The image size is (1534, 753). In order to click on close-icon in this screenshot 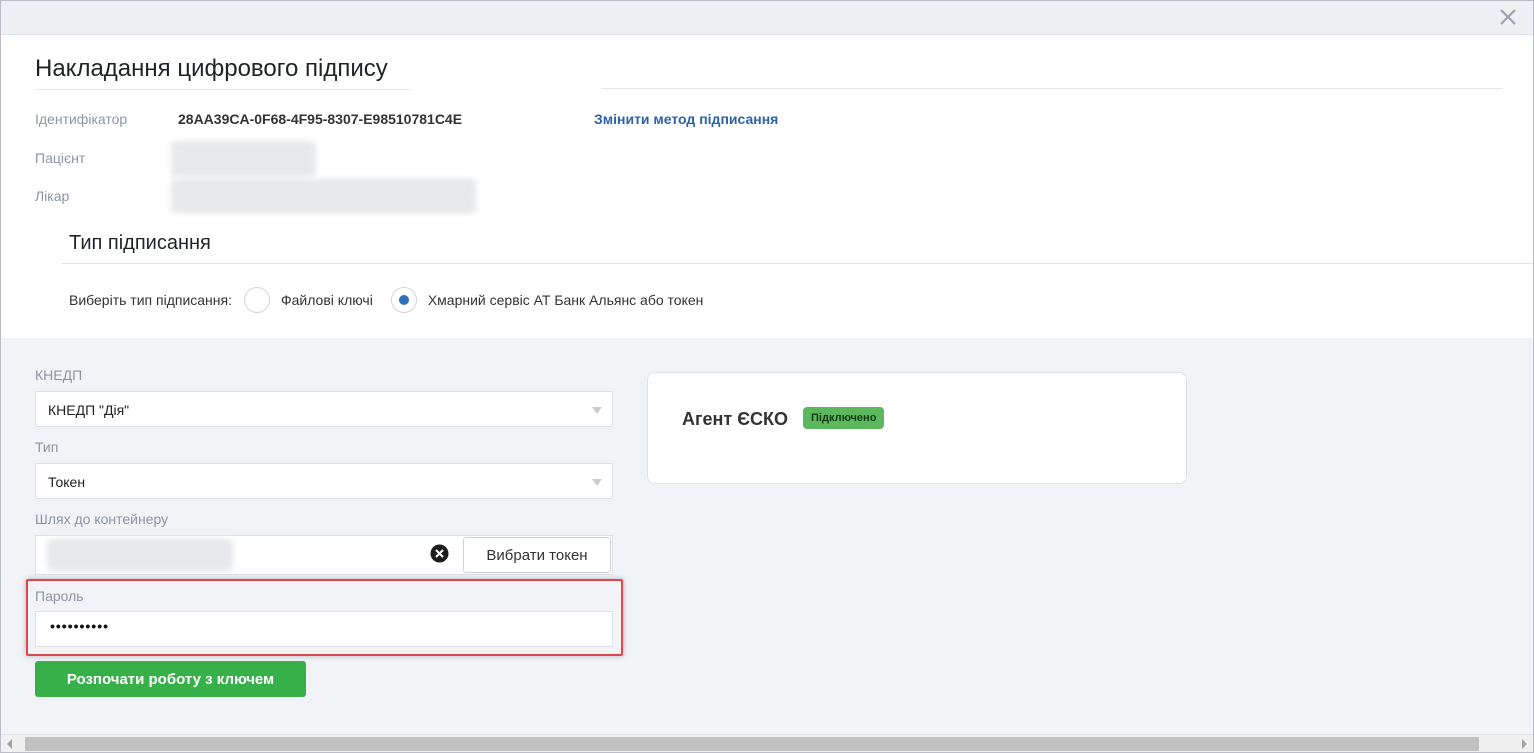, I will do `click(1508, 17)`.